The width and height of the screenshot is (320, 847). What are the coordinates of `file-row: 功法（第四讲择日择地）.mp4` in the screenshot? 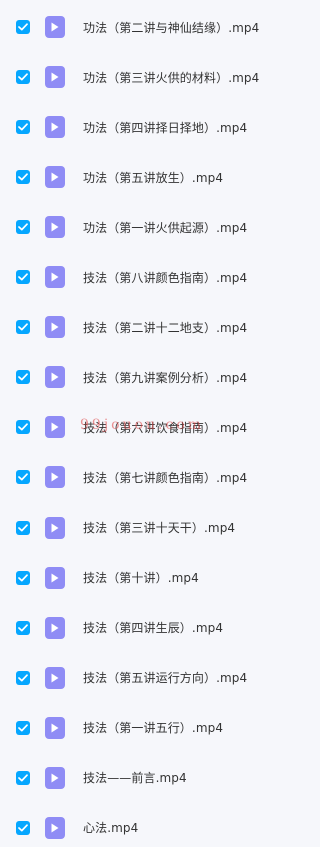 It's located at (147, 127).